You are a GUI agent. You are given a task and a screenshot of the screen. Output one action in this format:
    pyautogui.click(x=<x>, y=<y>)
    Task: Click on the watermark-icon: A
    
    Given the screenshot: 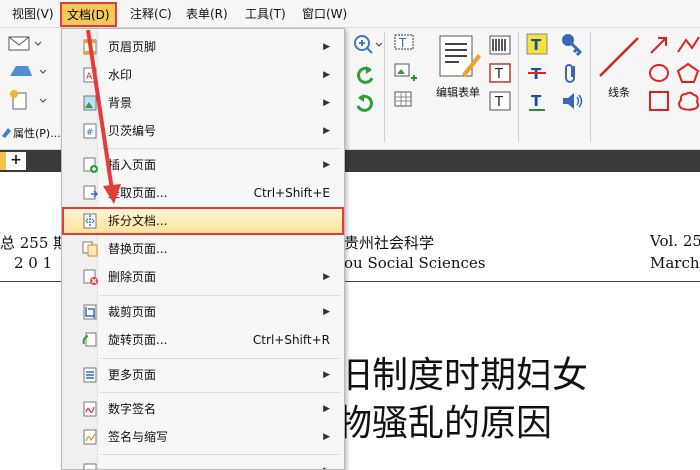 What is the action you would take?
    pyautogui.click(x=90, y=75)
    